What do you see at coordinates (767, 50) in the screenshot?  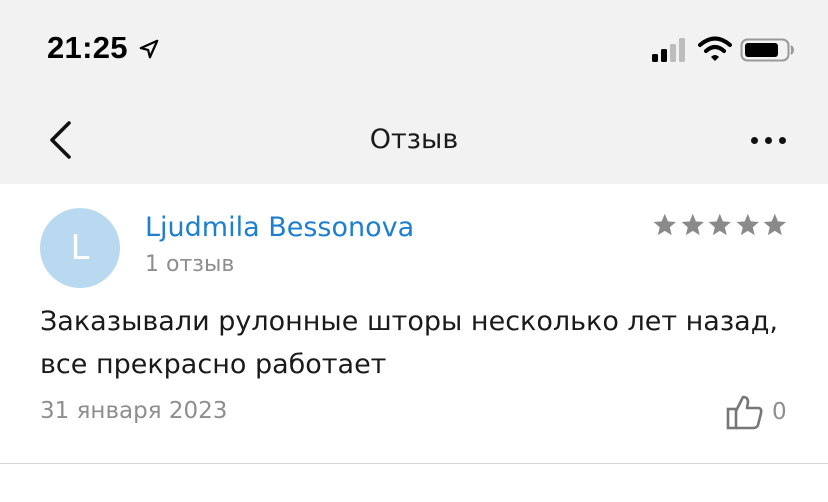 I see `battery-icon` at bounding box center [767, 50].